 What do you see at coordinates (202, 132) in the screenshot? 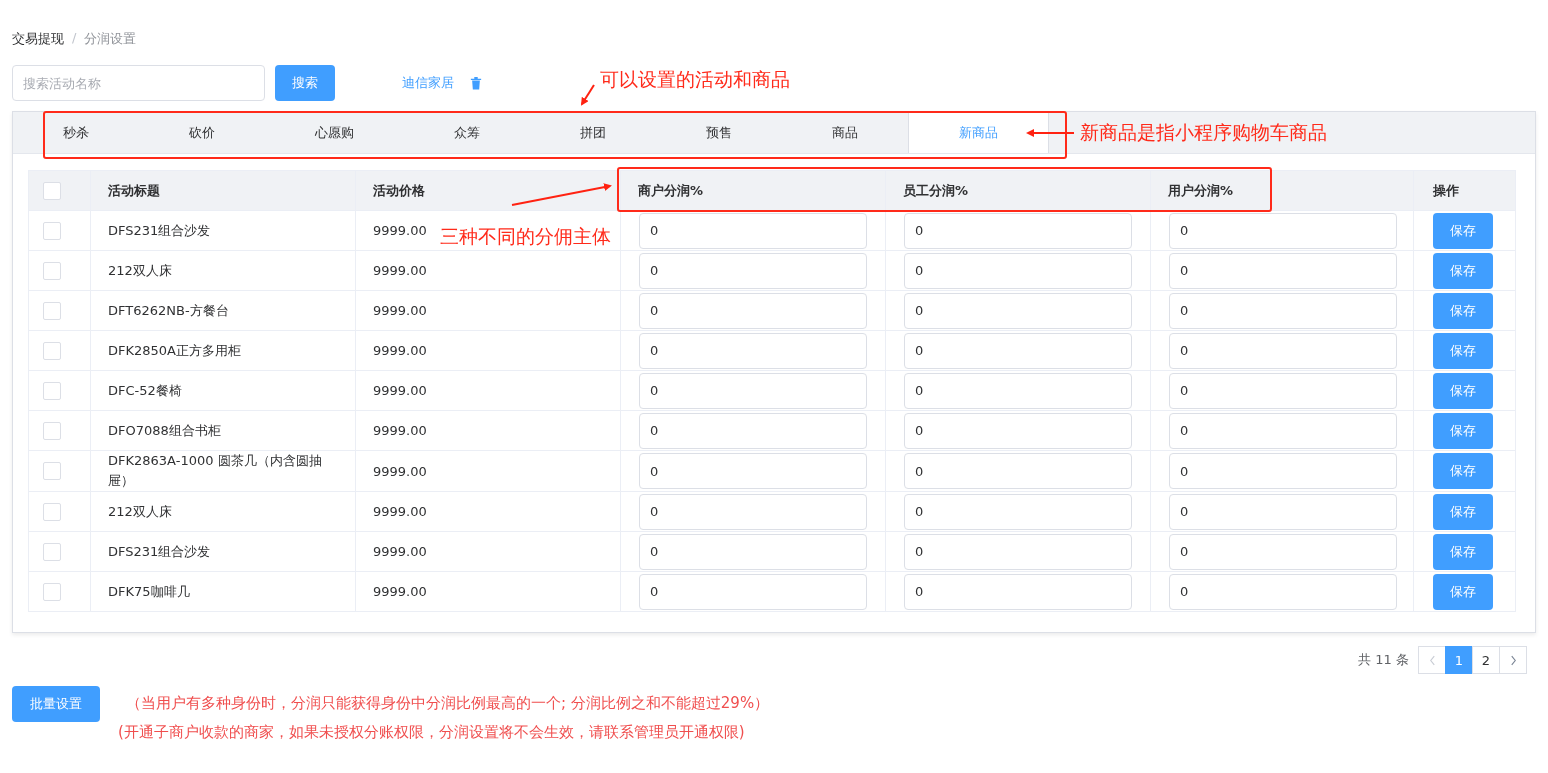
I see `tab: 砍价` at bounding box center [202, 132].